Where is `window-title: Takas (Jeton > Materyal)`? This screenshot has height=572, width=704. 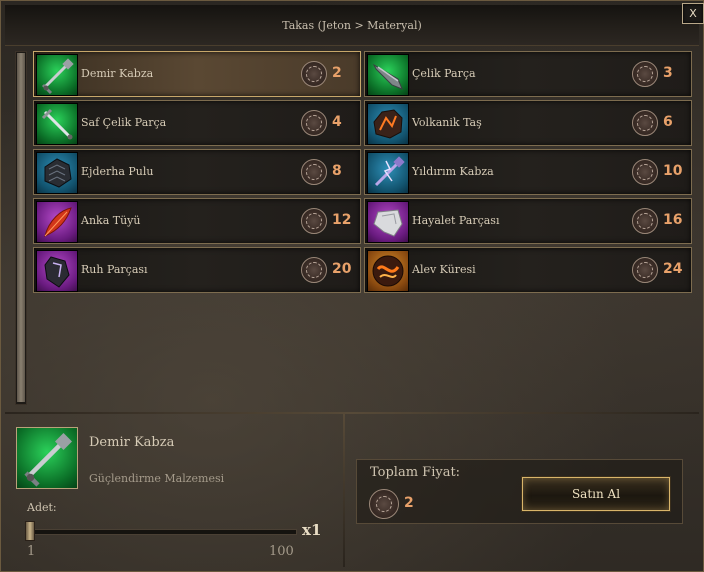 window-title: Takas (Jeton > Materyal) is located at coordinates (352, 25).